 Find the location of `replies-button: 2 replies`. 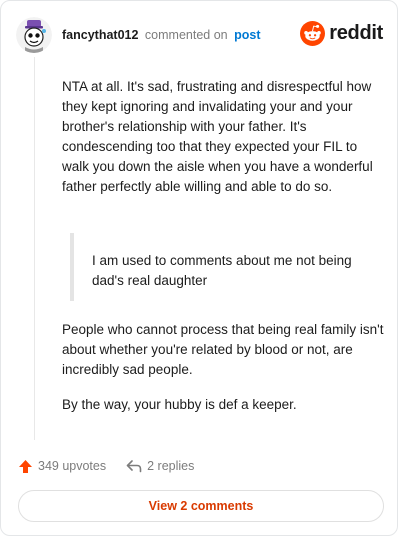

replies-button: 2 replies is located at coordinates (160, 466).